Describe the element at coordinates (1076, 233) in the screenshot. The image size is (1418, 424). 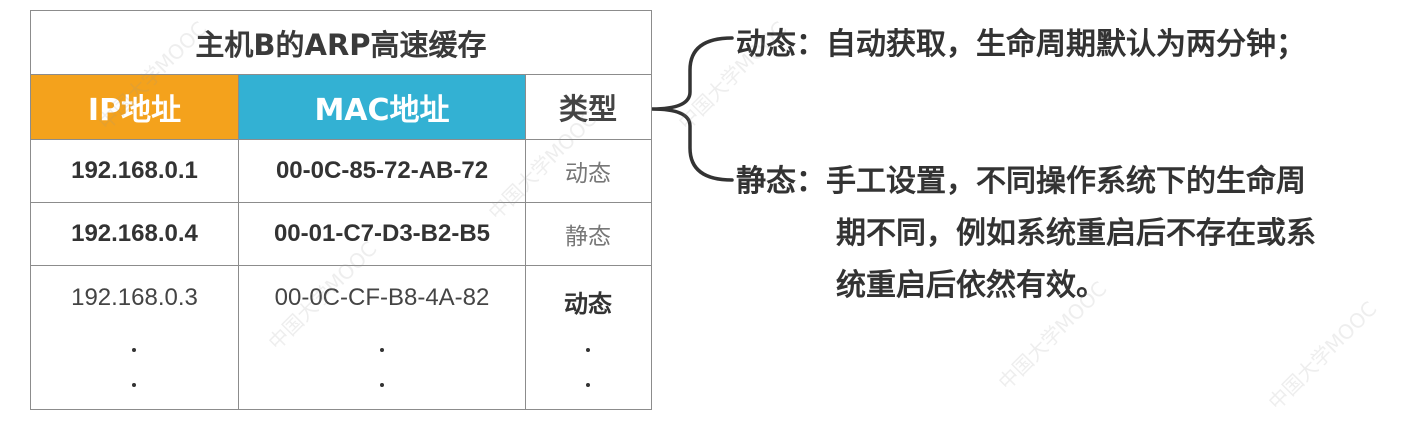
I see `static-note-line: 期不同，例如系统重启后不存在或系` at that location.